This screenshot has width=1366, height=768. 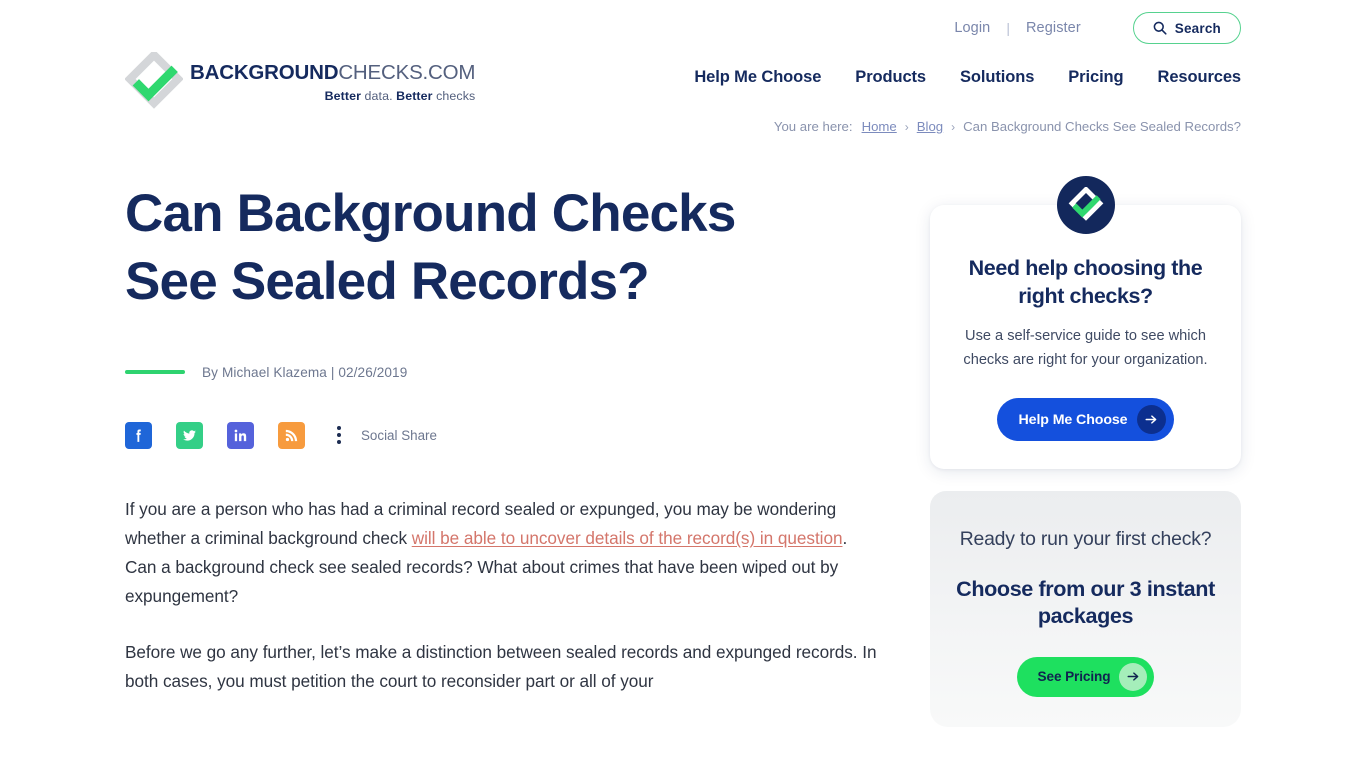 I want to click on search-button: Search, so click(x=1186, y=28).